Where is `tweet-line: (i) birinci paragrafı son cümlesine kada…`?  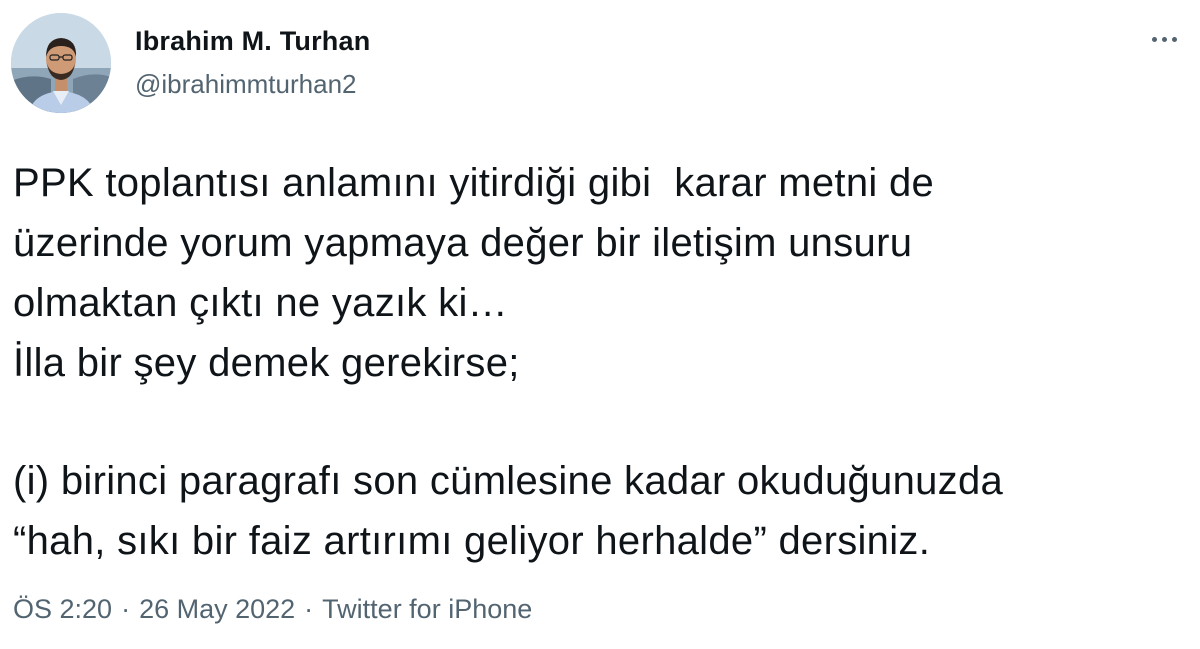 tweet-line: (i) birinci paragrafı son cümlesine kada… is located at coordinates (508, 481).